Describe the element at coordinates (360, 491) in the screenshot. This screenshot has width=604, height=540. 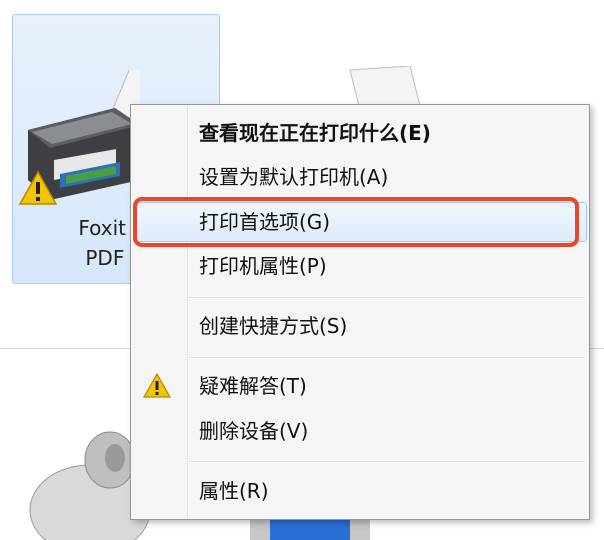
I see `menu-item-properties: 属性(R)` at that location.